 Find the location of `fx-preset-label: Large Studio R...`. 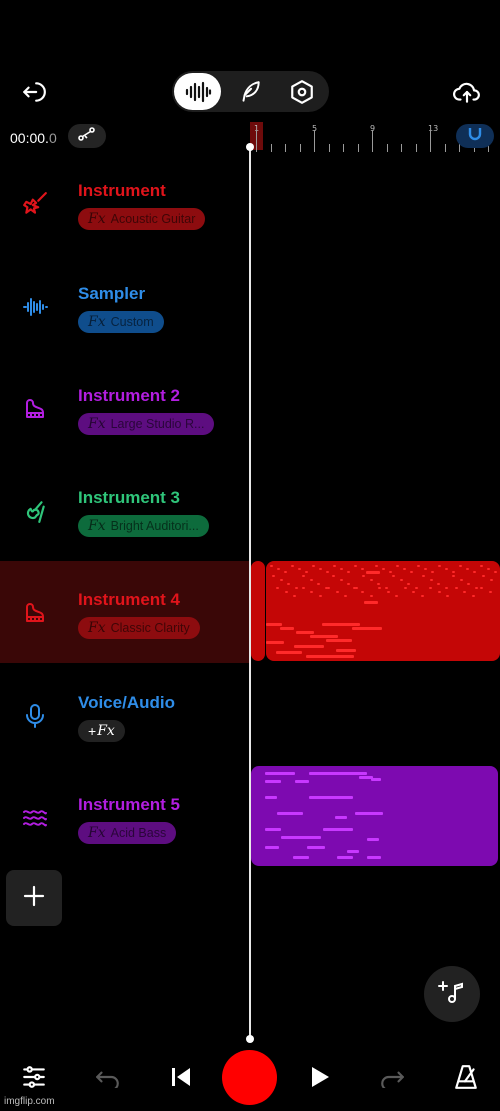

fx-preset-label: Large Studio R... is located at coordinates (157, 424).